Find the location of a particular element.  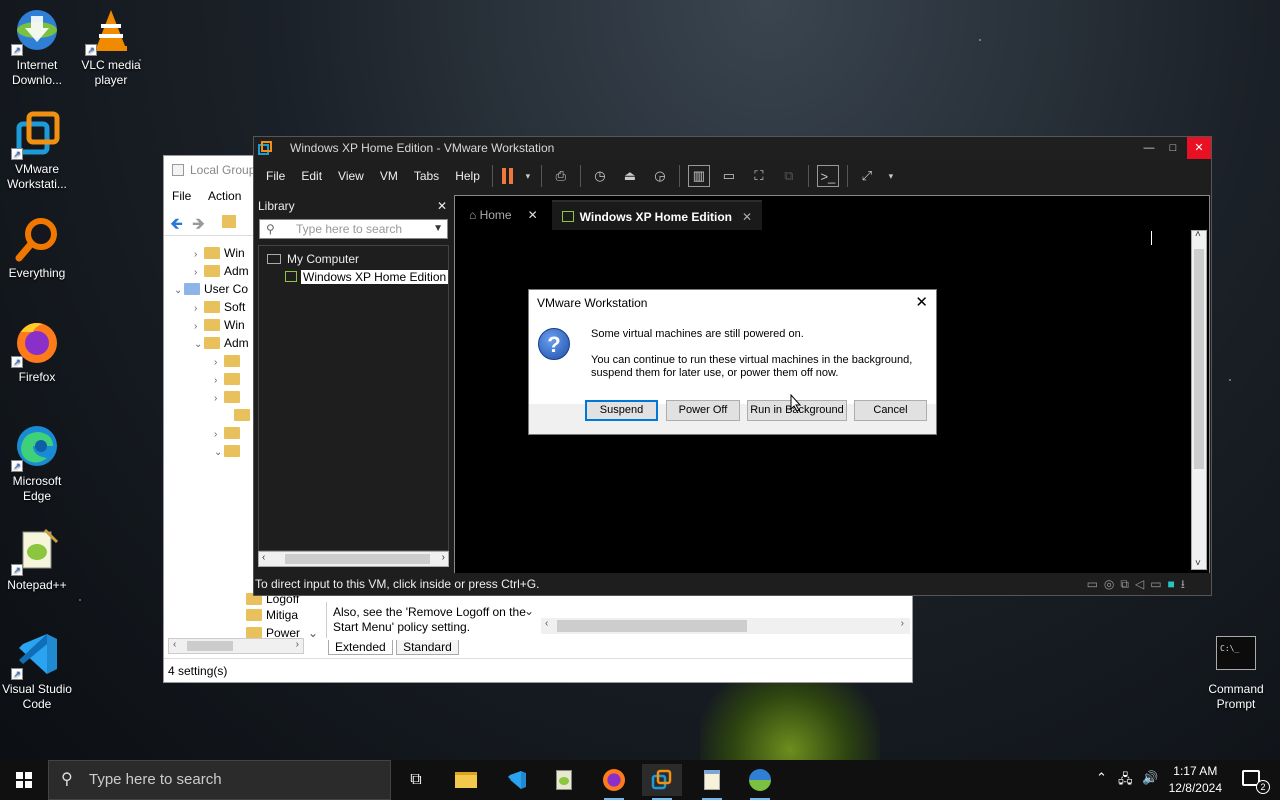

home-icon: ⌂ is located at coordinates (474, 215).